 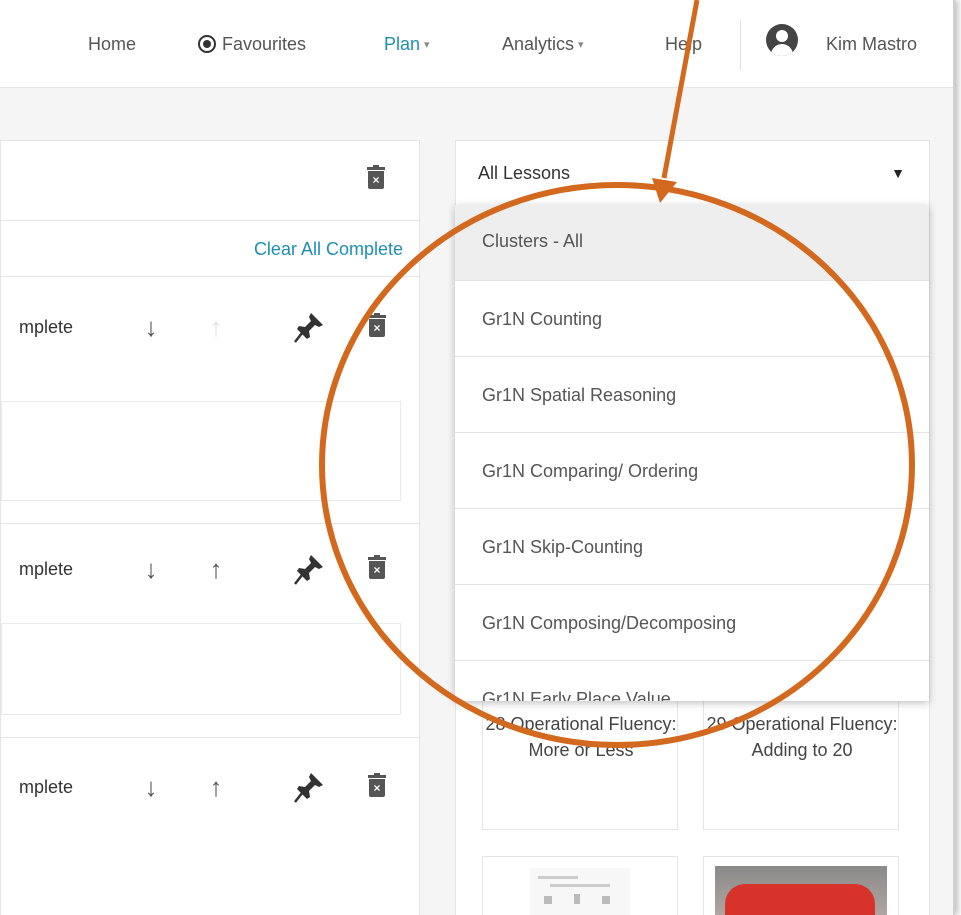 What do you see at coordinates (211, 249) in the screenshot?
I see `clear-row: Clear All Complete` at bounding box center [211, 249].